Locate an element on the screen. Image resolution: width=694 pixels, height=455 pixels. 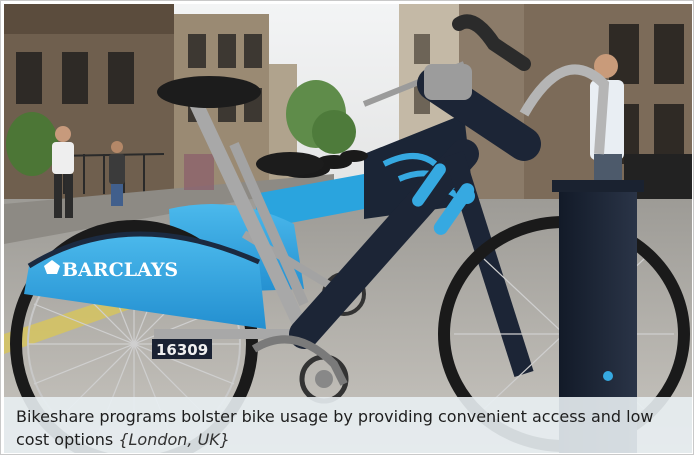
caption-location: {London, UK} is located at coordinates (174, 439).